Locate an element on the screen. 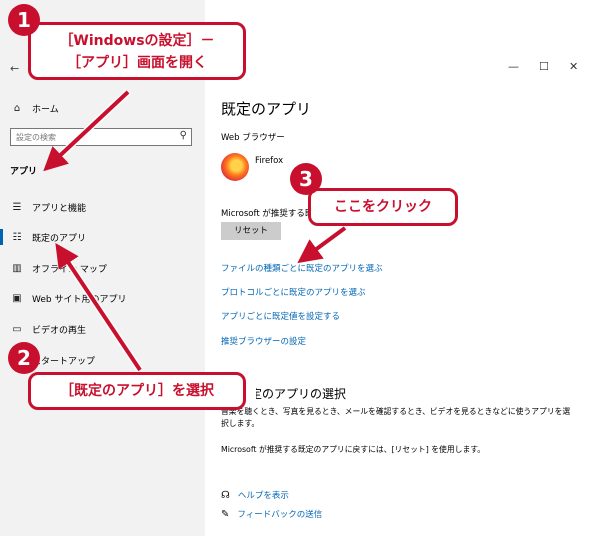 This screenshot has height=536, width=589. browser-name: Firefox is located at coordinates (269, 161).